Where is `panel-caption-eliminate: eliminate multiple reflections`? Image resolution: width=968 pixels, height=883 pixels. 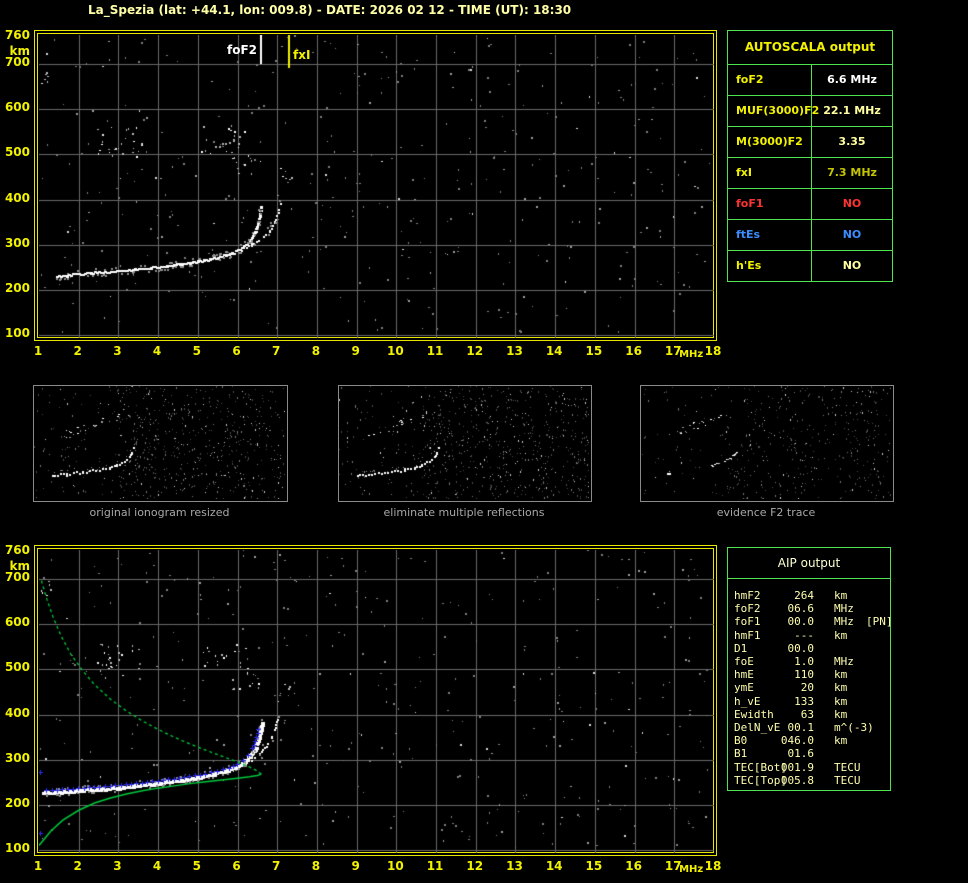
panel-caption-eliminate: eliminate multiple reflections is located at coordinates (464, 512).